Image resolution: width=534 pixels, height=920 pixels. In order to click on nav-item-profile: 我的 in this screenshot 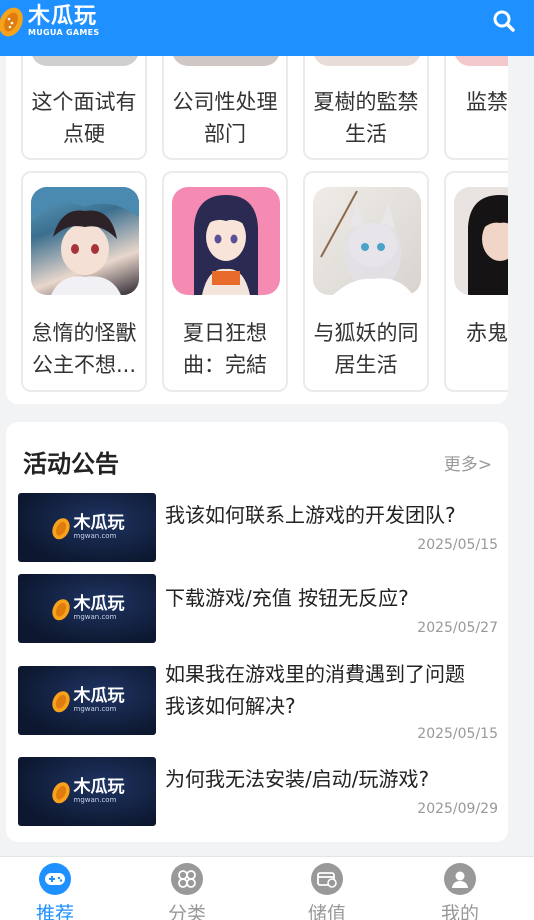, I will do `click(460, 891)`.